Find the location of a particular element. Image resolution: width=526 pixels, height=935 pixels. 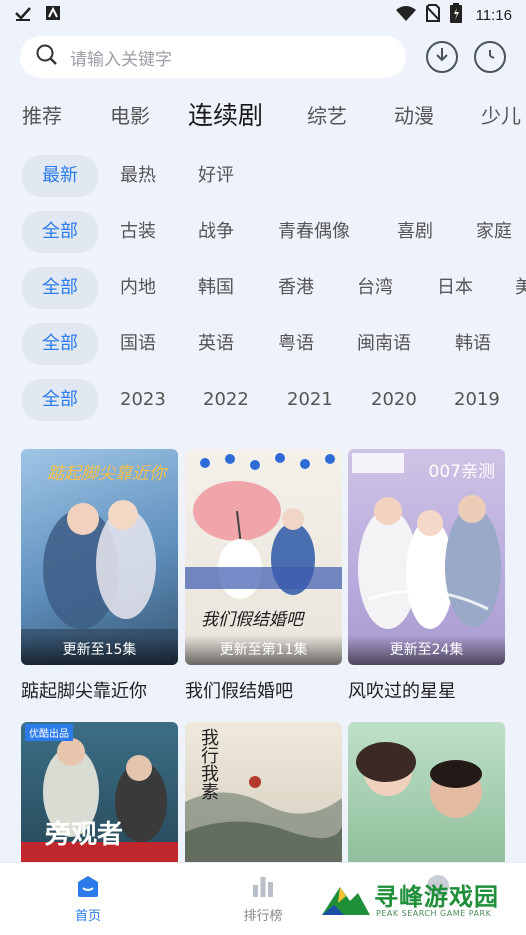

nav-home: 首页 is located at coordinates (88, 898).